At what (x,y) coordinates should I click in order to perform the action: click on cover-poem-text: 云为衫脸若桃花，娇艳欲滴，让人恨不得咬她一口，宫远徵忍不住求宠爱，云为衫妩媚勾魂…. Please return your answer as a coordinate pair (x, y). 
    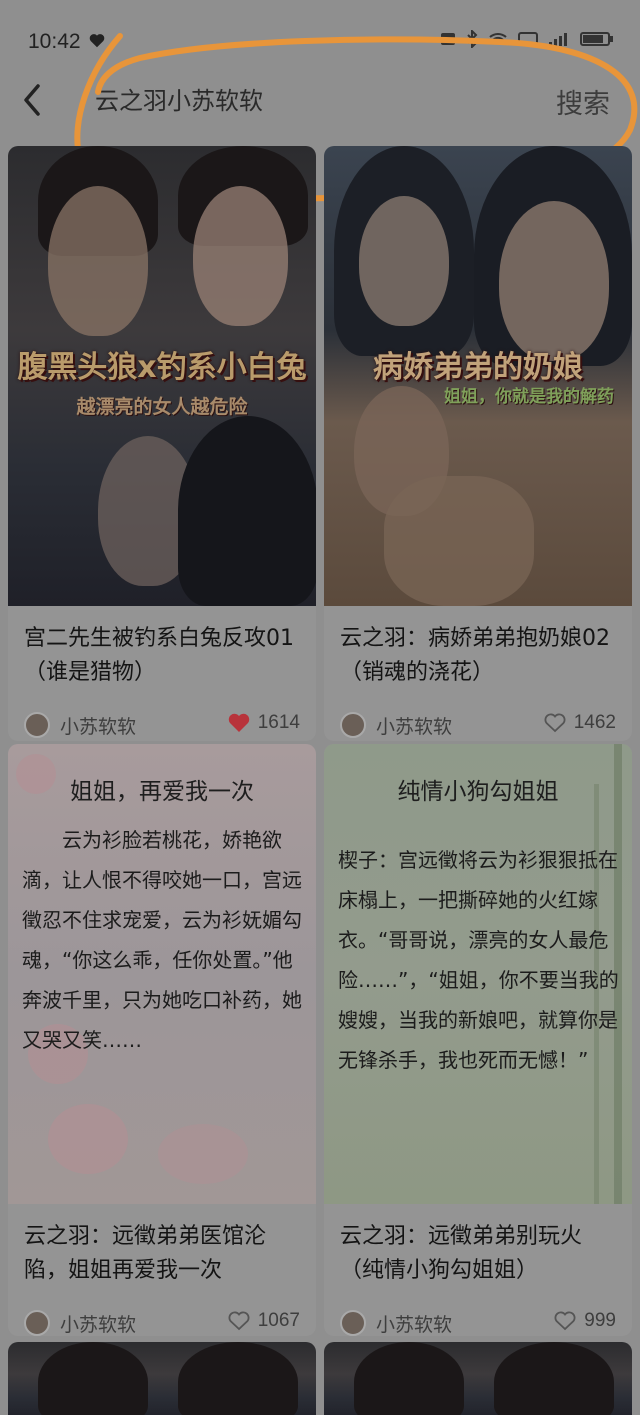
    Looking at the image, I should click on (162, 940).